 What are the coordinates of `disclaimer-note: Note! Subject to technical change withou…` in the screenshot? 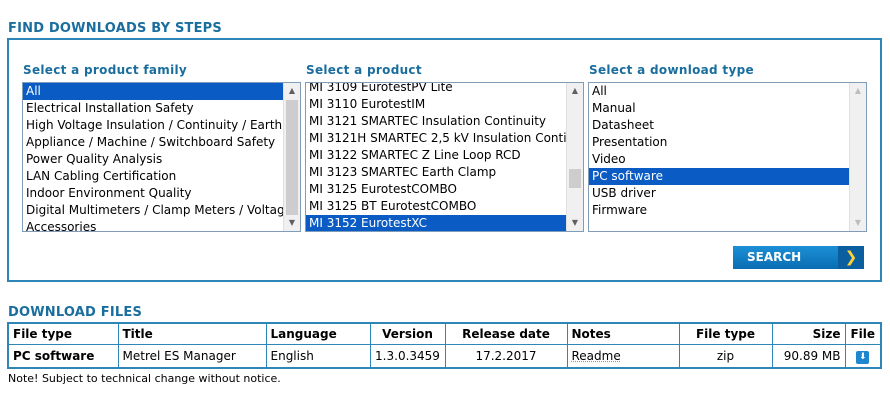 It's located at (144, 378).